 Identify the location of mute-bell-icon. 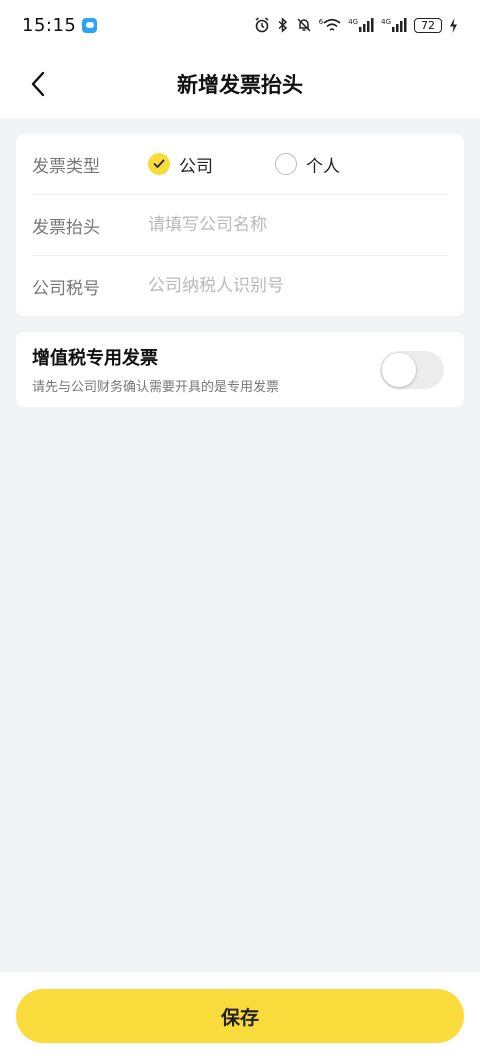
(304, 25).